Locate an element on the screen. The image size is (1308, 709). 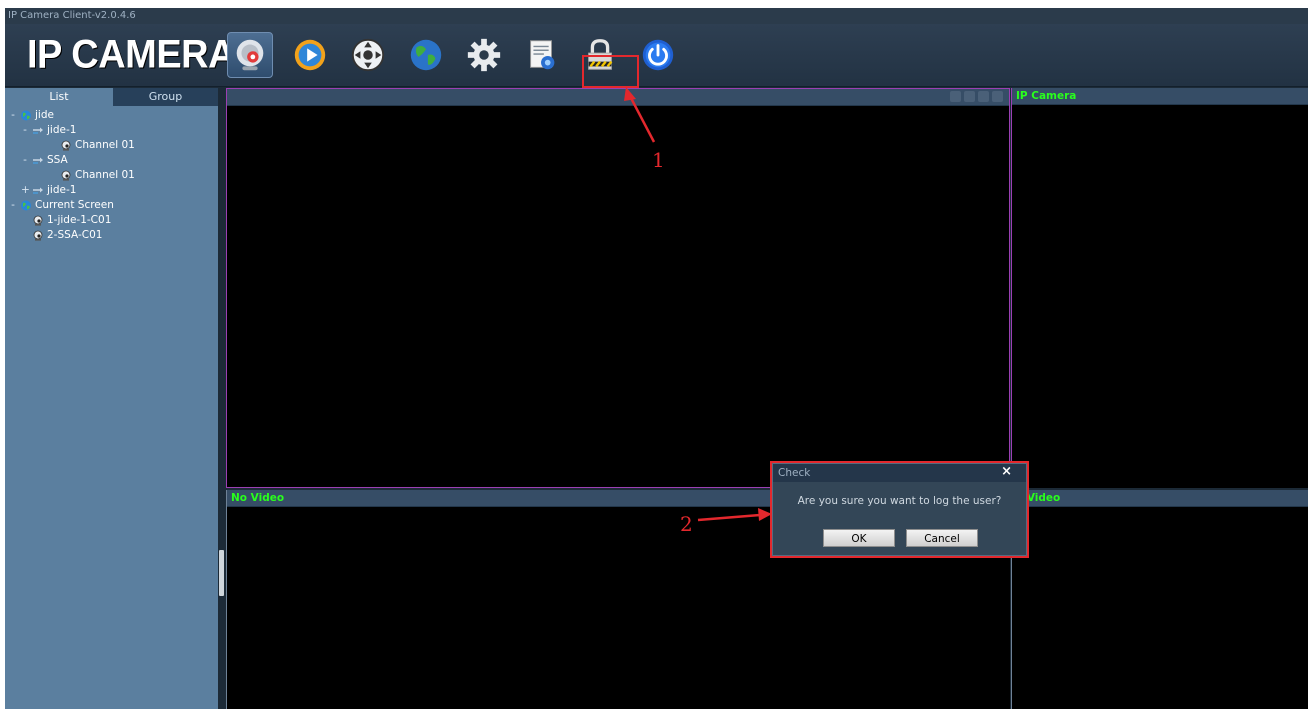
lock-user-button is located at coordinates (600, 55).